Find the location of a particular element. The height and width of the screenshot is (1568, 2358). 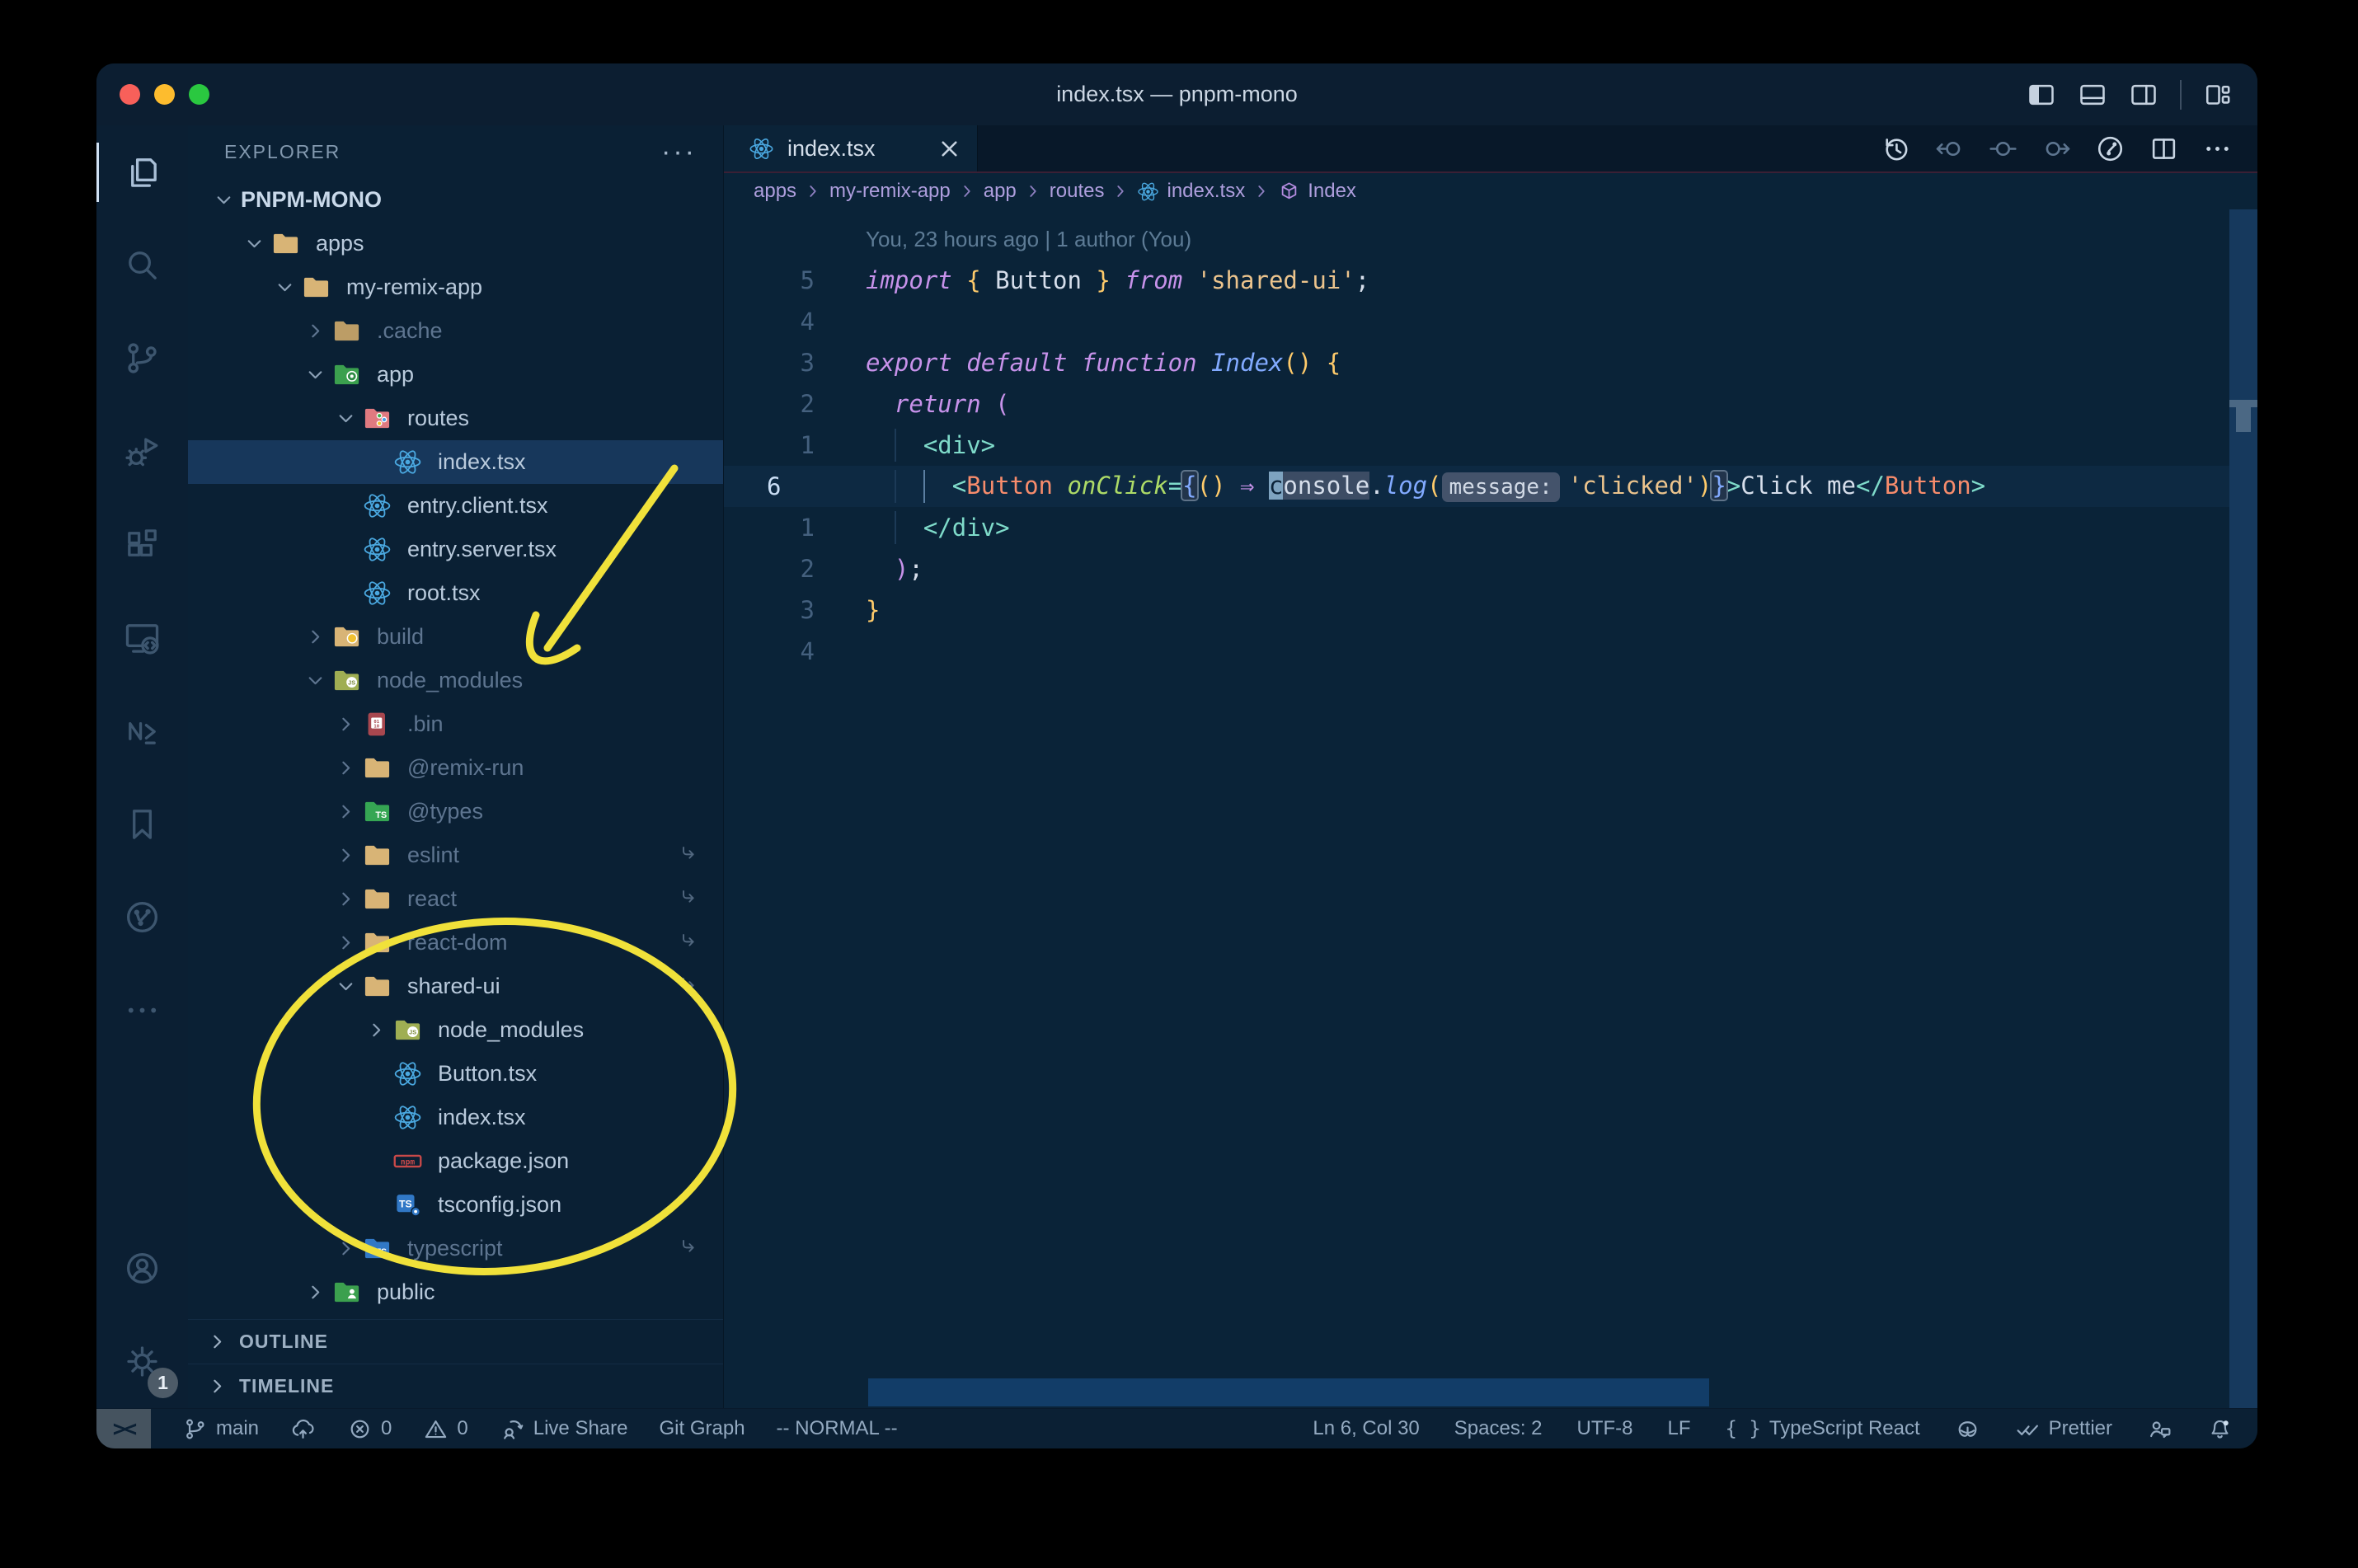

tree-folder-typescript: TS typescript is located at coordinates (456, 1248).